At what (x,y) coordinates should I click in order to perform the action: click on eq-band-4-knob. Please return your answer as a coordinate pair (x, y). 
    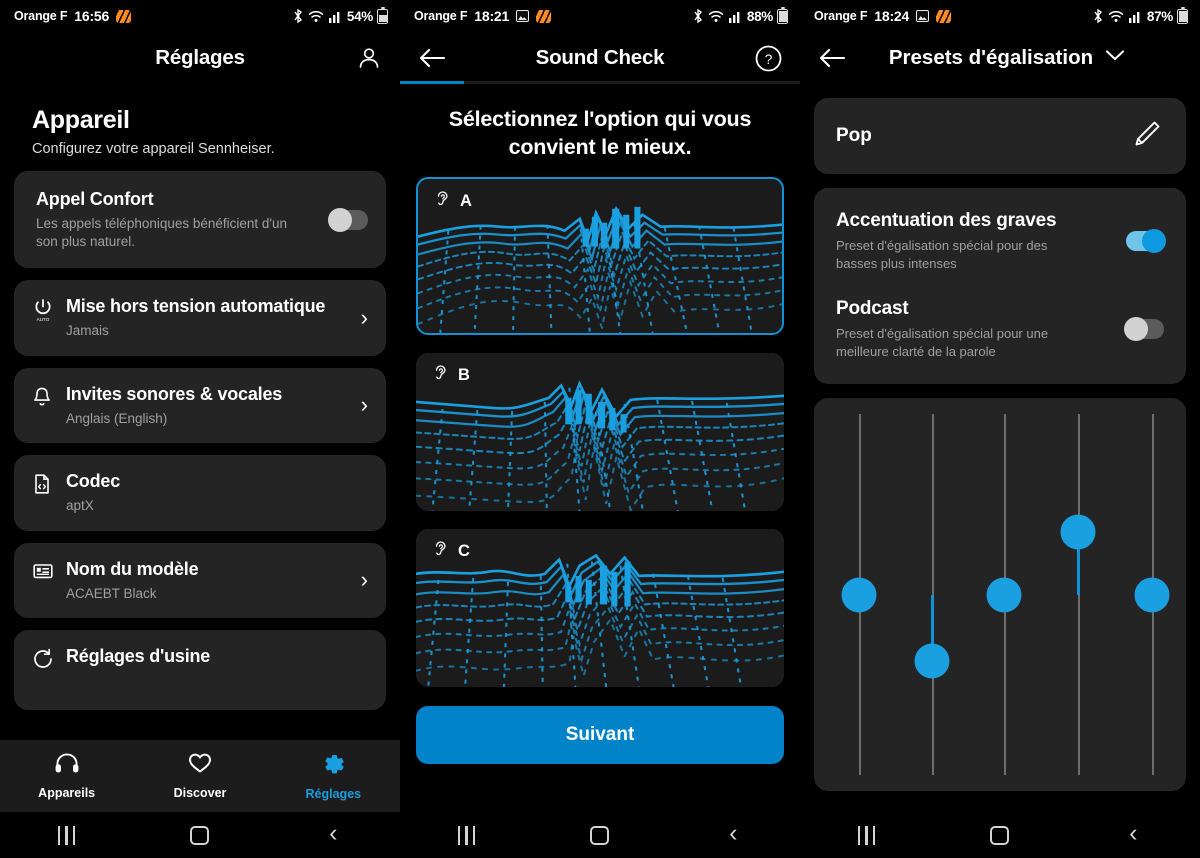
    Looking at the image, I should click on (1078, 532).